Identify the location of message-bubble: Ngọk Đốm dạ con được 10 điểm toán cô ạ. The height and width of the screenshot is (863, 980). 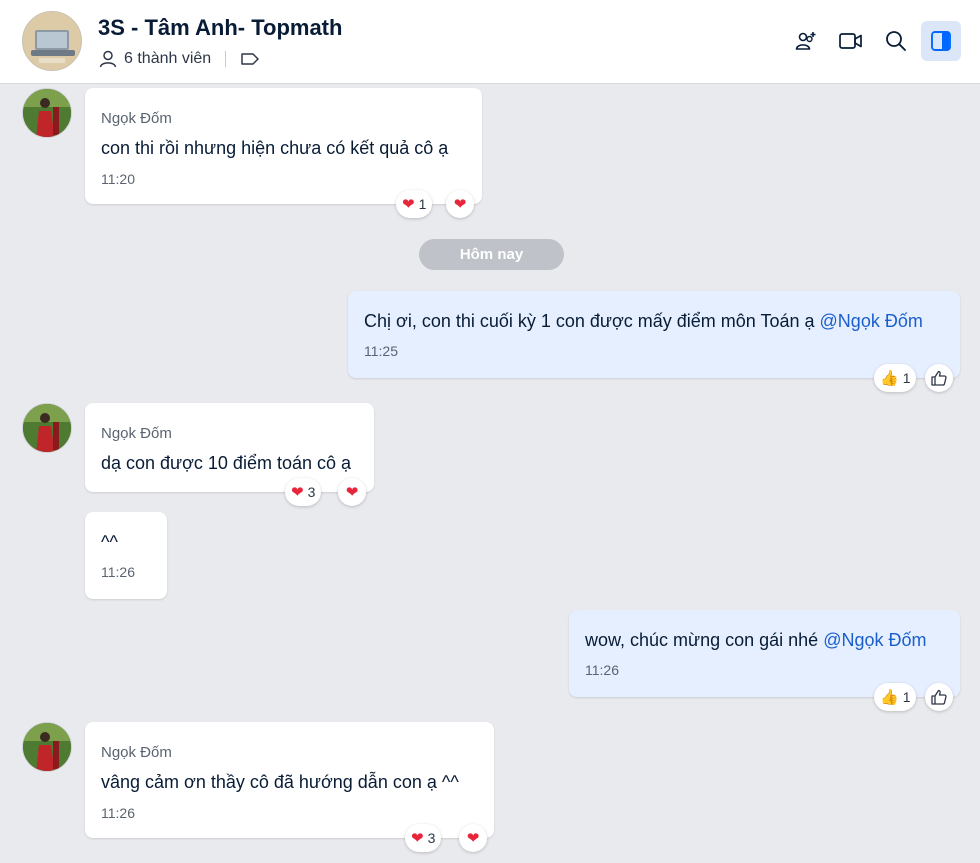
(229, 447).